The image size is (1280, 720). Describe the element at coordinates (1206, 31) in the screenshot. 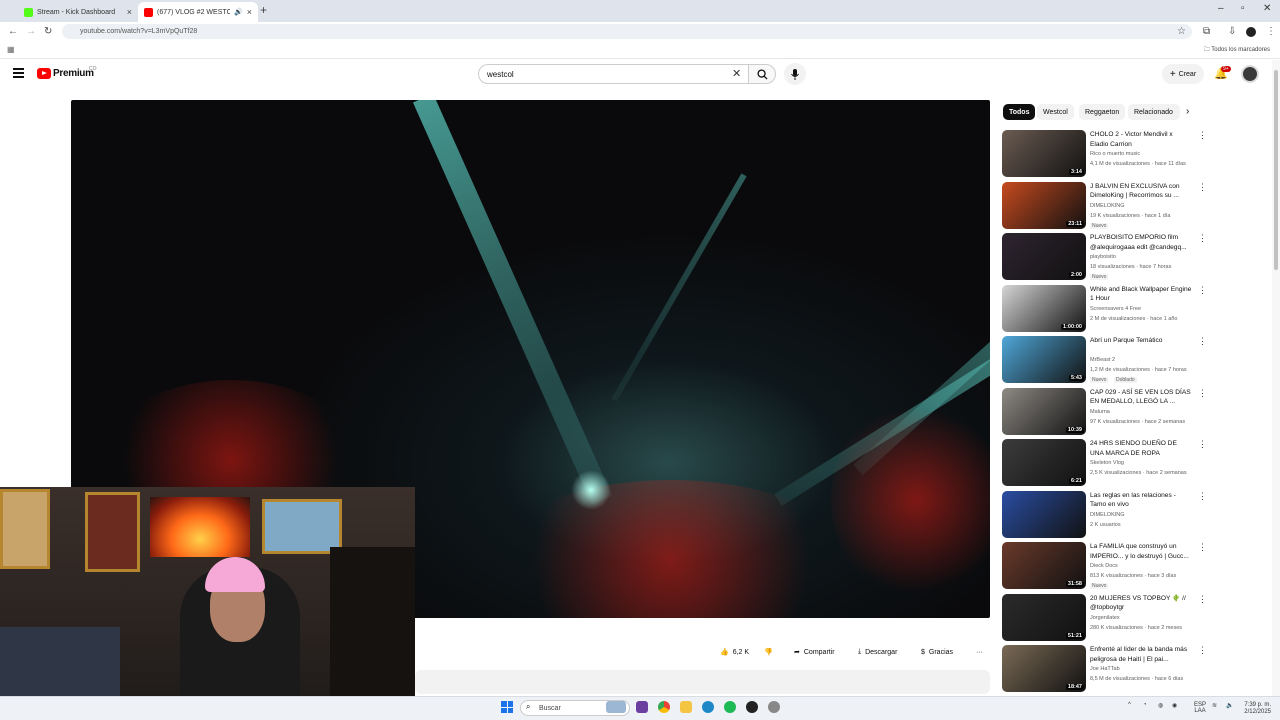

I see `extensions-icon: ⧉` at that location.